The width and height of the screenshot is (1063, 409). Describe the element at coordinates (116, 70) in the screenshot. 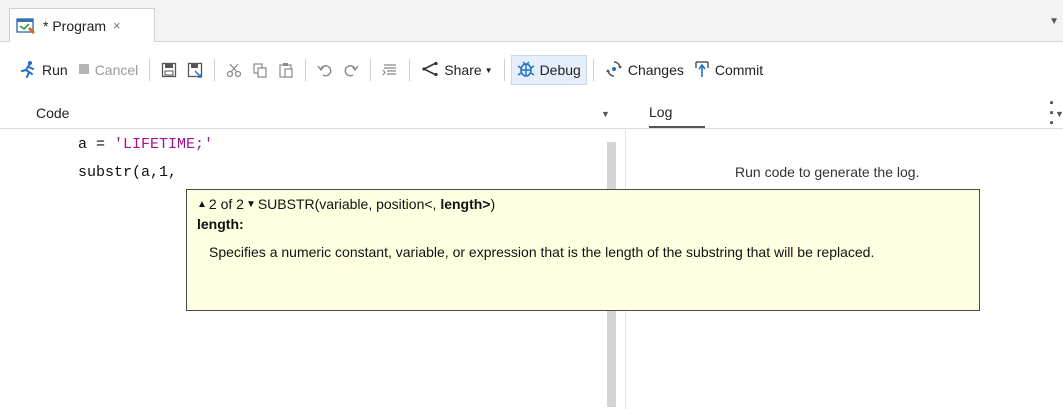

I see `cancel-label: Cancel` at that location.